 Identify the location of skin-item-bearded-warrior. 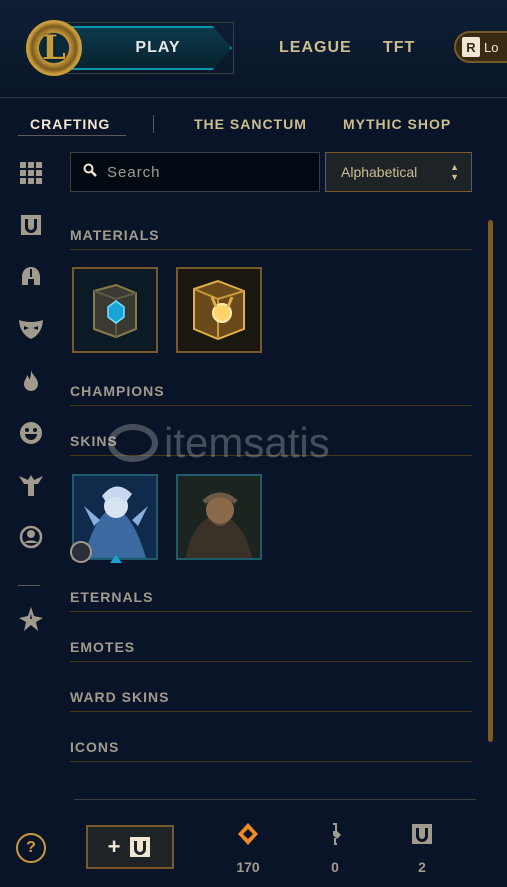
(219, 517).